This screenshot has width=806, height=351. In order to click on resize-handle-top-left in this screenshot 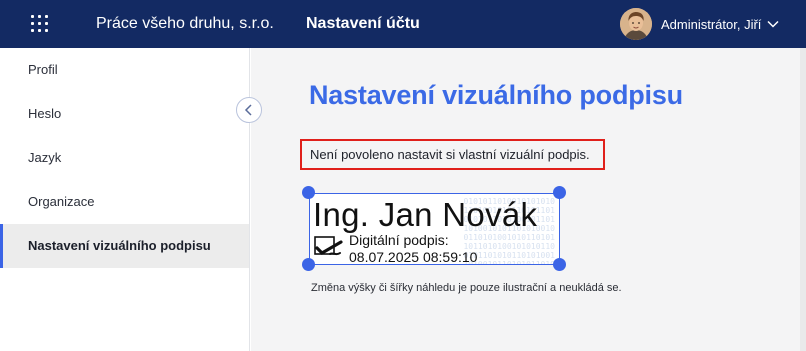, I will do `click(308, 192)`.